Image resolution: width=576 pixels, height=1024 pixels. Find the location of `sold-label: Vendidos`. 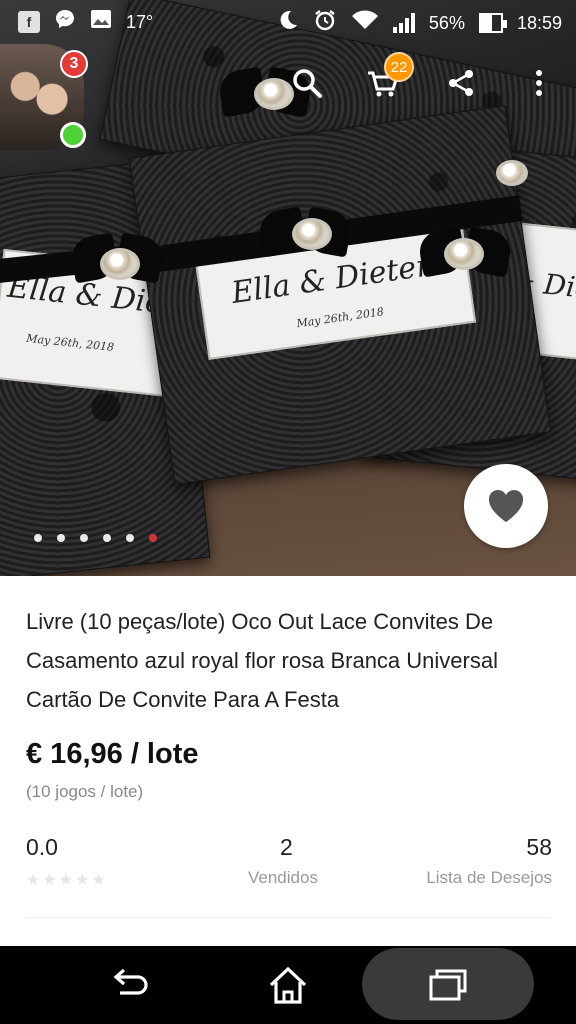

sold-label: Vendidos is located at coordinates (283, 877).